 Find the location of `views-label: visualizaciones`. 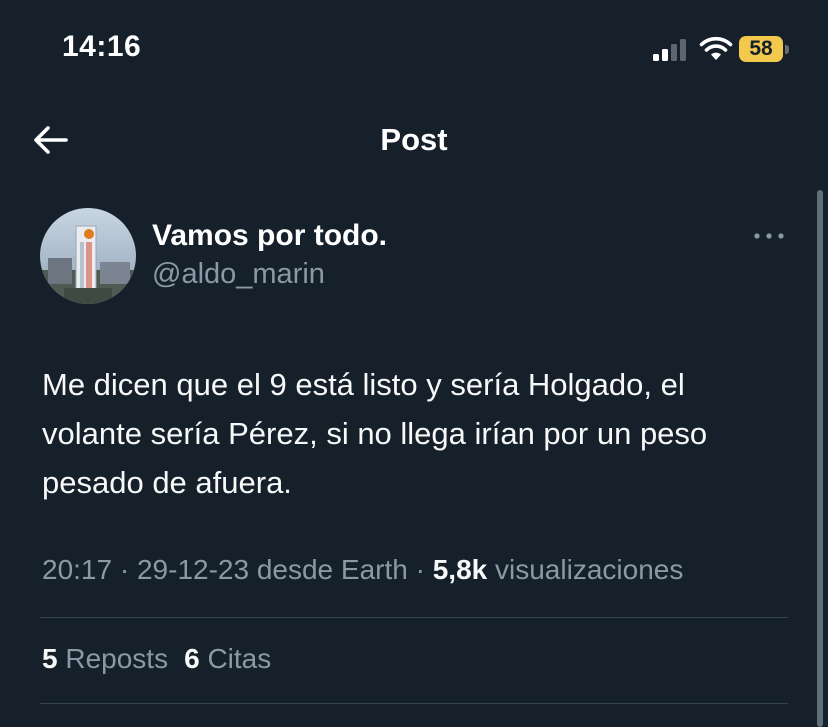

views-label: visualizaciones is located at coordinates (589, 569).